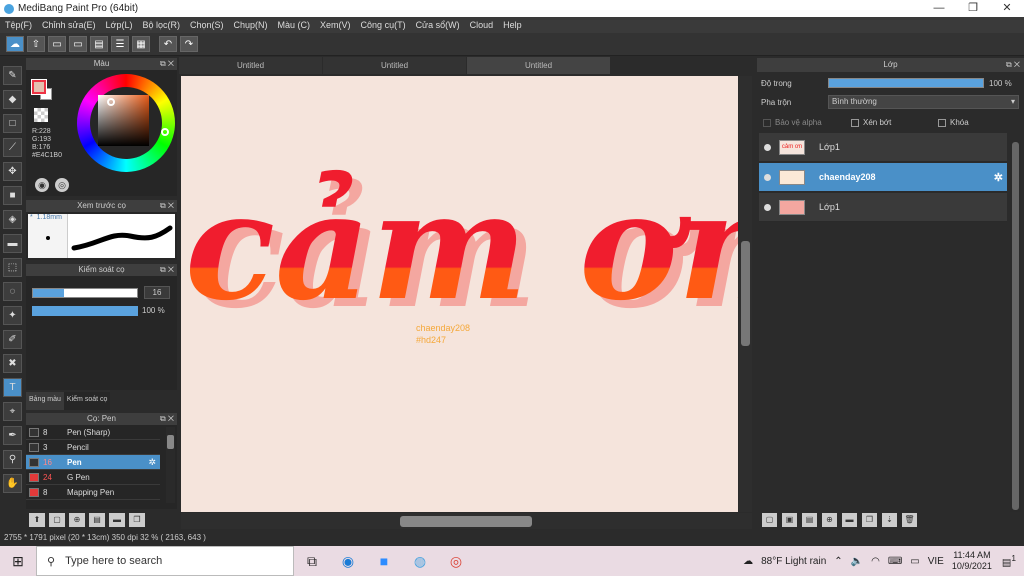  I want to click on redo-icon: ↷, so click(189, 44).